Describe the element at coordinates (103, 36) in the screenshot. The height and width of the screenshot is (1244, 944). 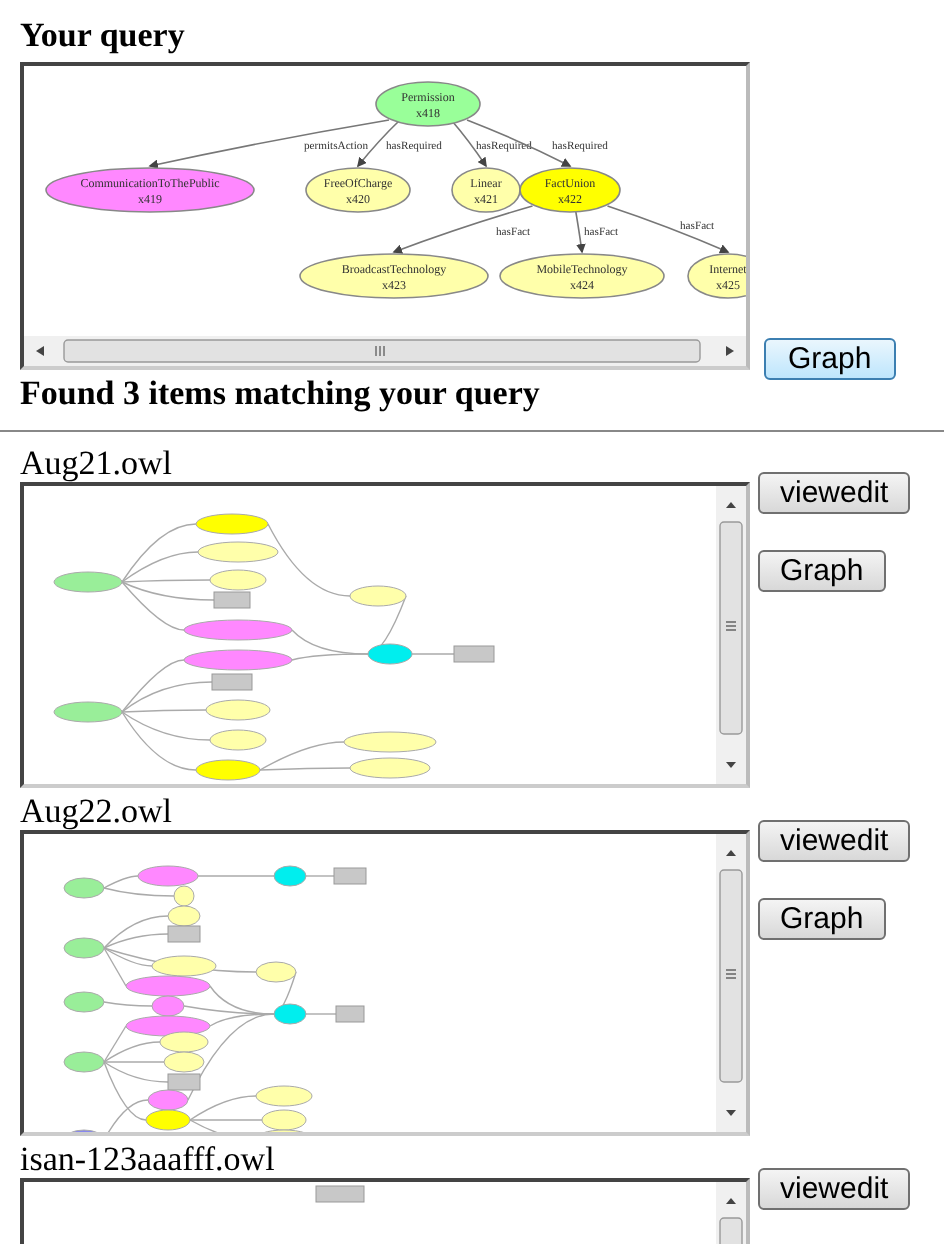
I see `section-heading: Your query` at that location.